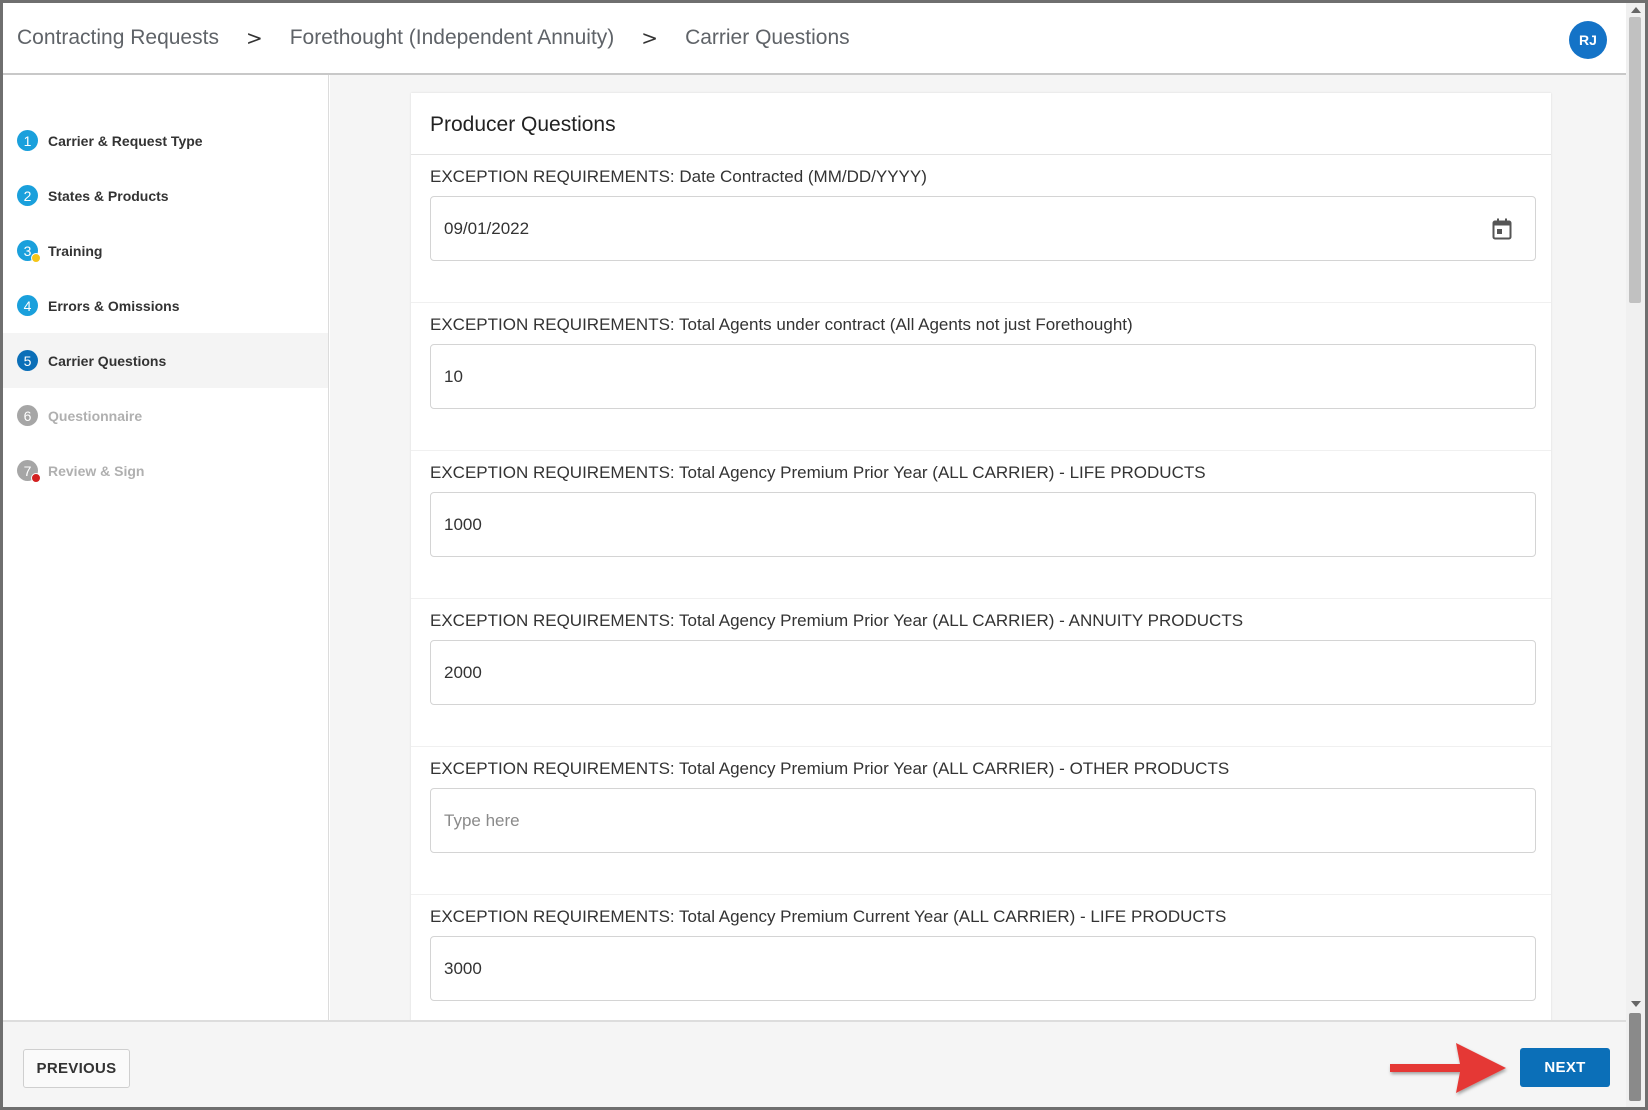 The height and width of the screenshot is (1110, 1648). What do you see at coordinates (107, 360) in the screenshot?
I see `step-label: Carrier Questions` at bounding box center [107, 360].